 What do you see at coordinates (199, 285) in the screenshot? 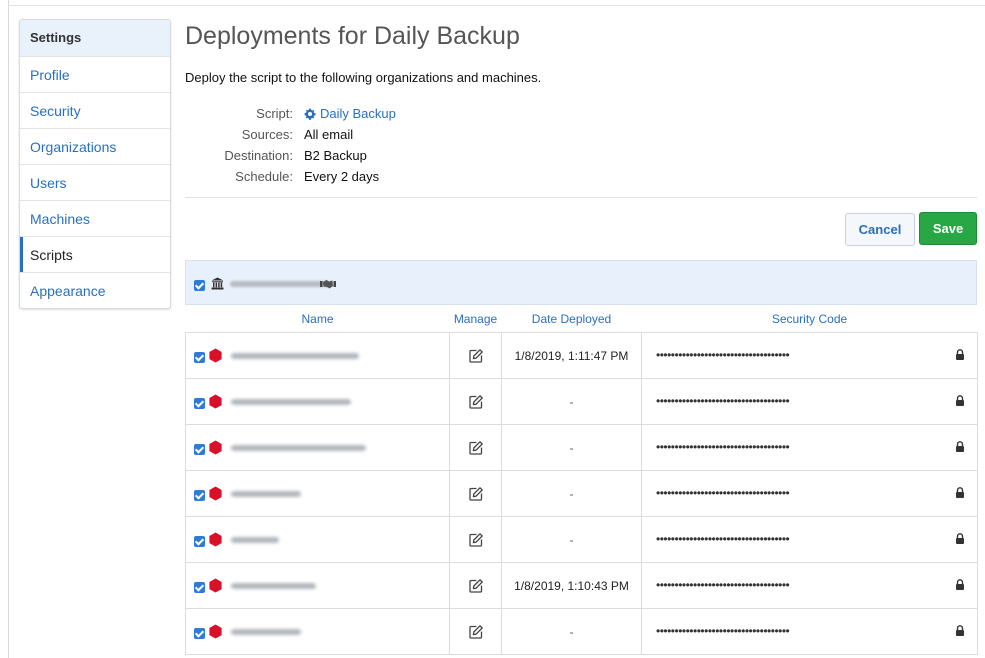
I see `organization-checkbox` at bounding box center [199, 285].